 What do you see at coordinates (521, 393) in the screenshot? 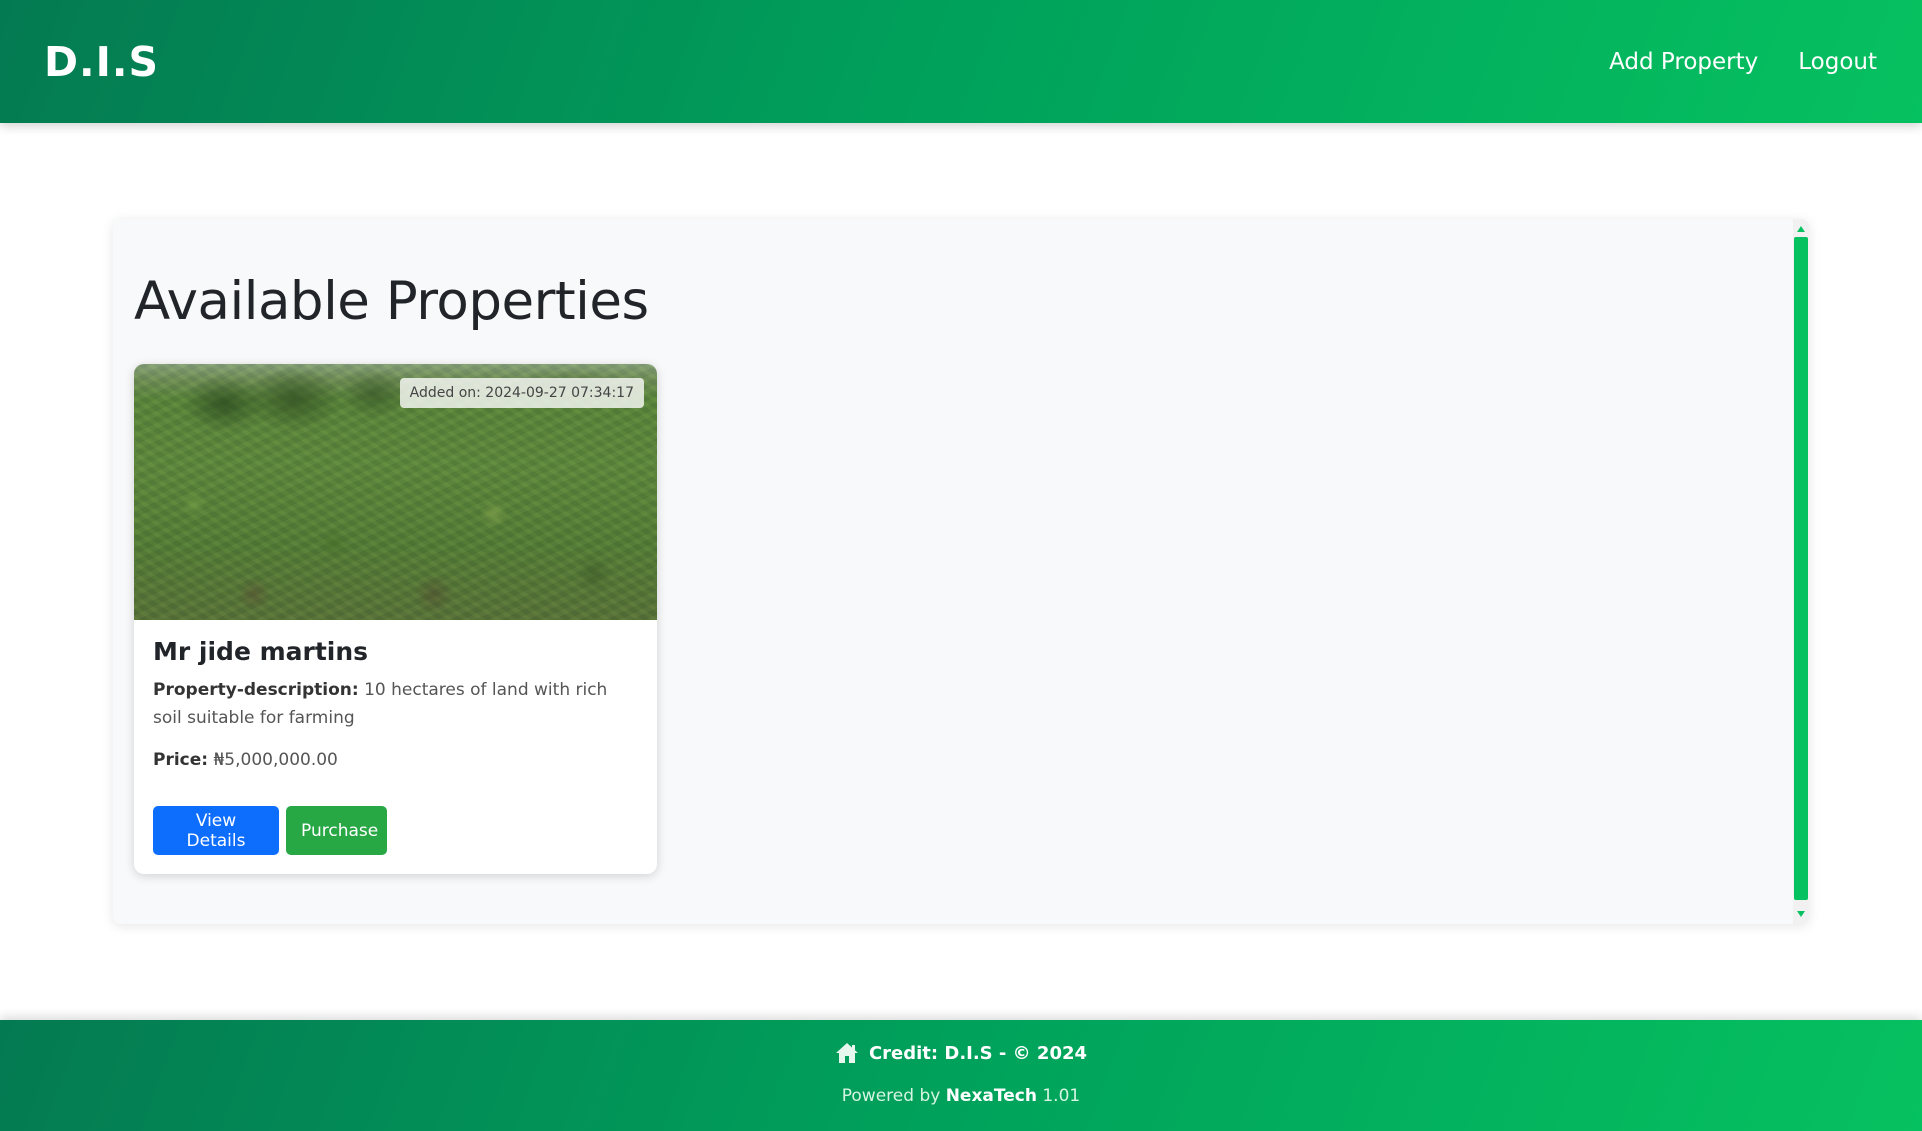
I see `date-added-badge: Added on: 2024-09-27 07:34:17` at bounding box center [521, 393].